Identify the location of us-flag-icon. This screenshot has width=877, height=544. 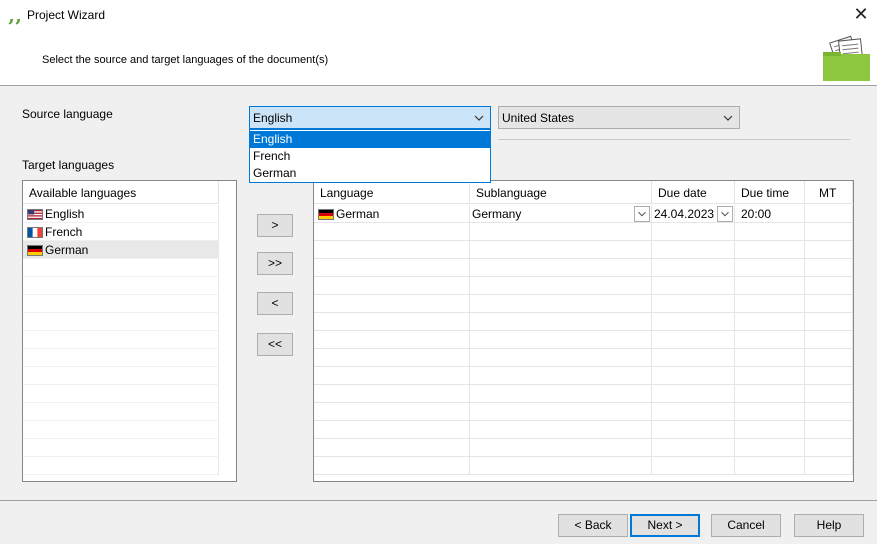
(35, 214).